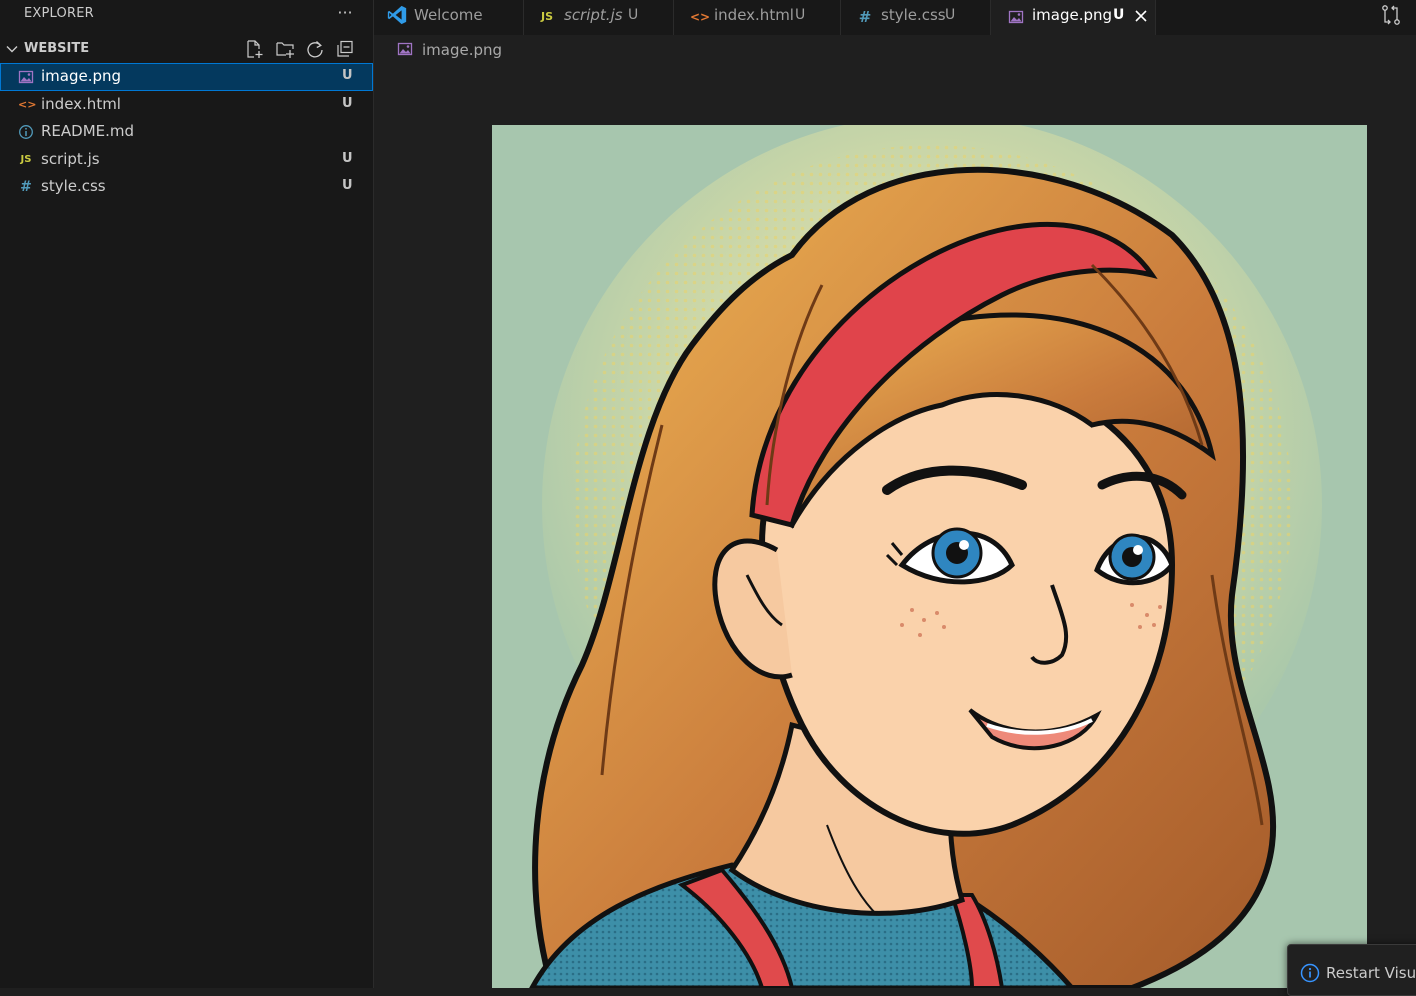 The image size is (1416, 996). What do you see at coordinates (26, 132) in the screenshot?
I see `info-file-icon` at bounding box center [26, 132].